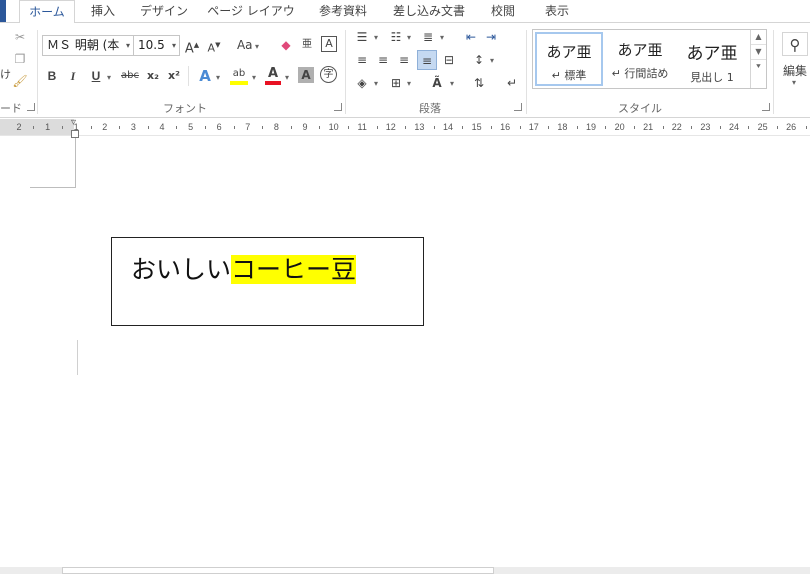 This screenshot has height=574, width=810. I want to click on align-center-icon: ≡, so click(383, 60).